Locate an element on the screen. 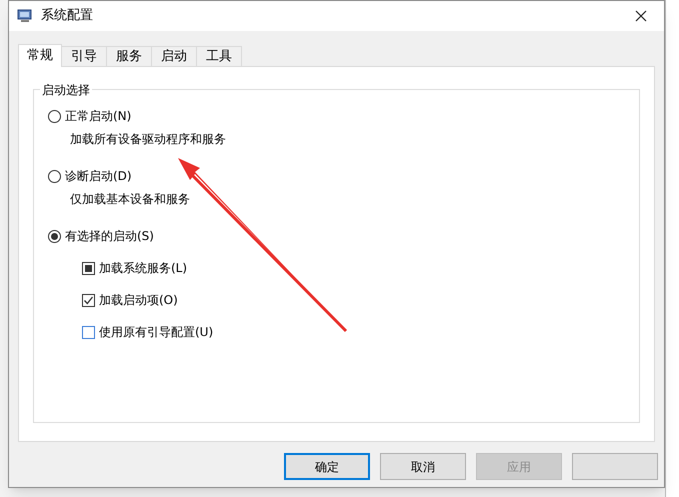  checkbox-label: 加载启动项(O) is located at coordinates (138, 300).